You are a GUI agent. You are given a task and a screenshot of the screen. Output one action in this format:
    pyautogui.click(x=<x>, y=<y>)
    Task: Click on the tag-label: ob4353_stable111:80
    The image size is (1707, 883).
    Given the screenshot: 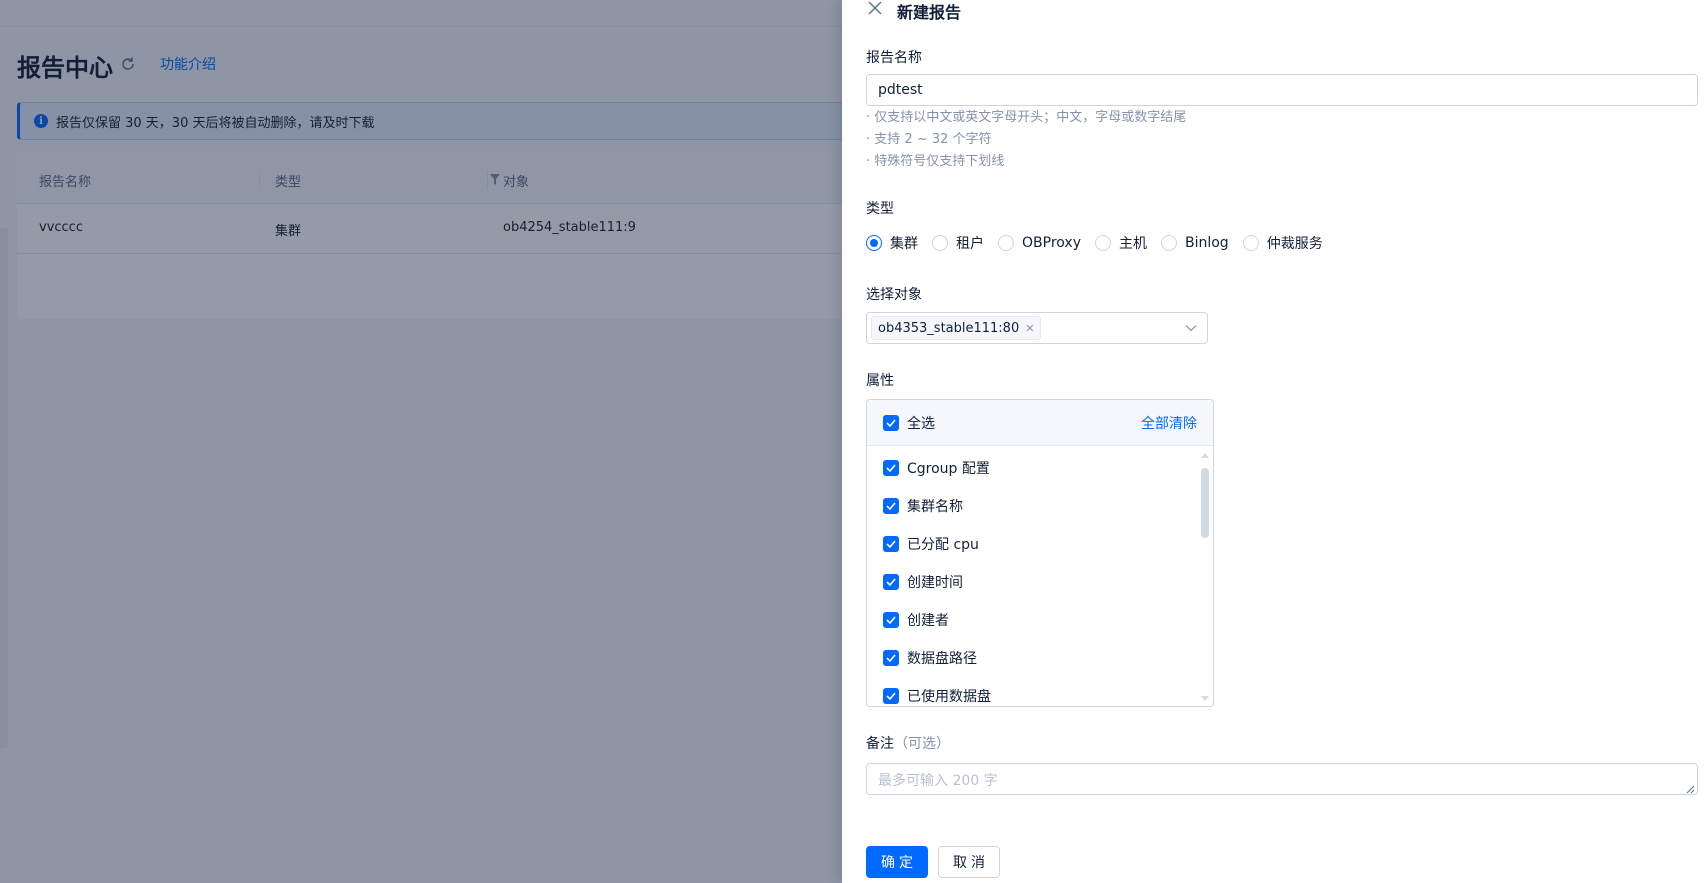 What is the action you would take?
    pyautogui.click(x=949, y=328)
    